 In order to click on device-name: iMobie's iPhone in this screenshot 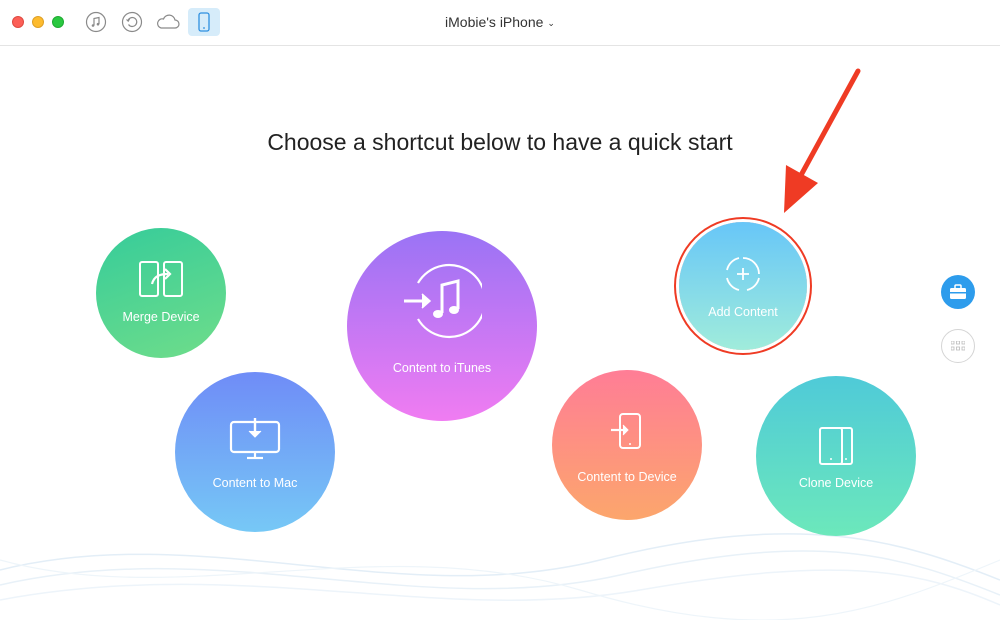, I will do `click(494, 22)`.